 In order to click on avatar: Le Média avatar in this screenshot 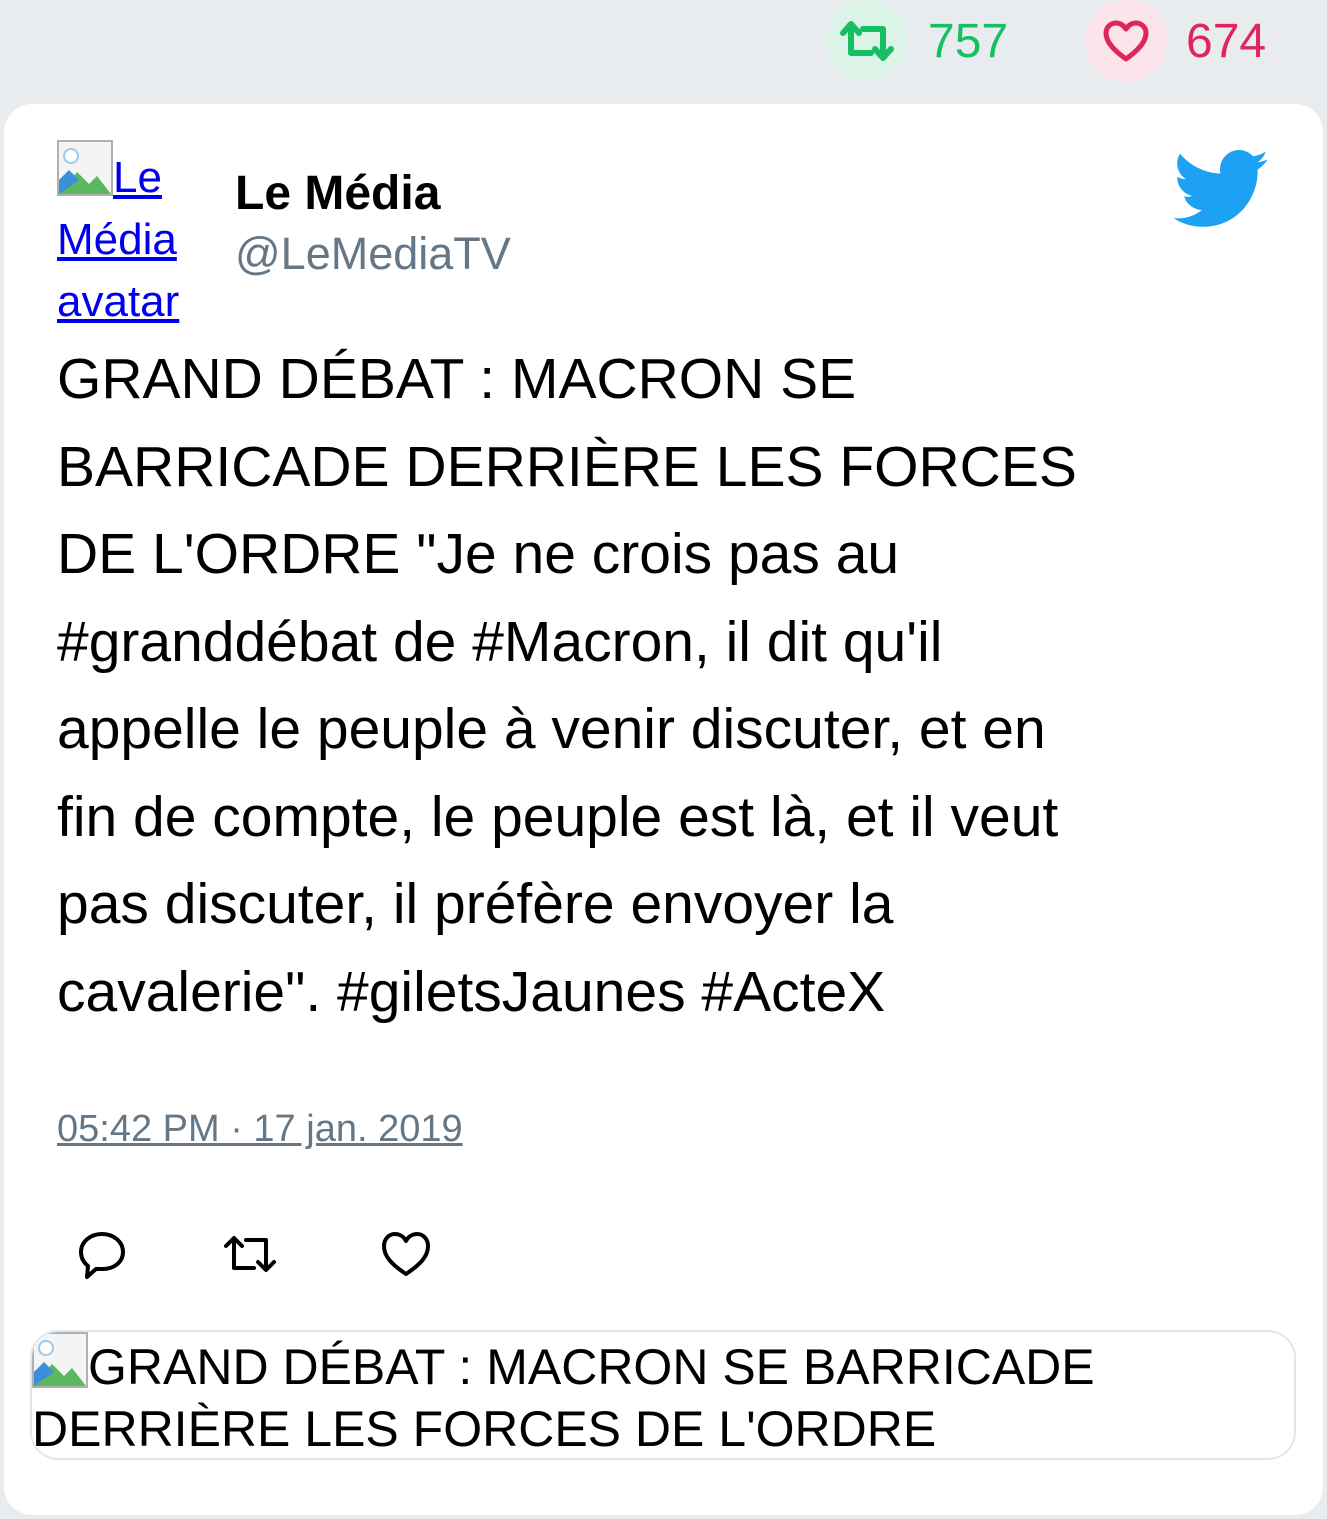, I will do `click(137, 236)`.